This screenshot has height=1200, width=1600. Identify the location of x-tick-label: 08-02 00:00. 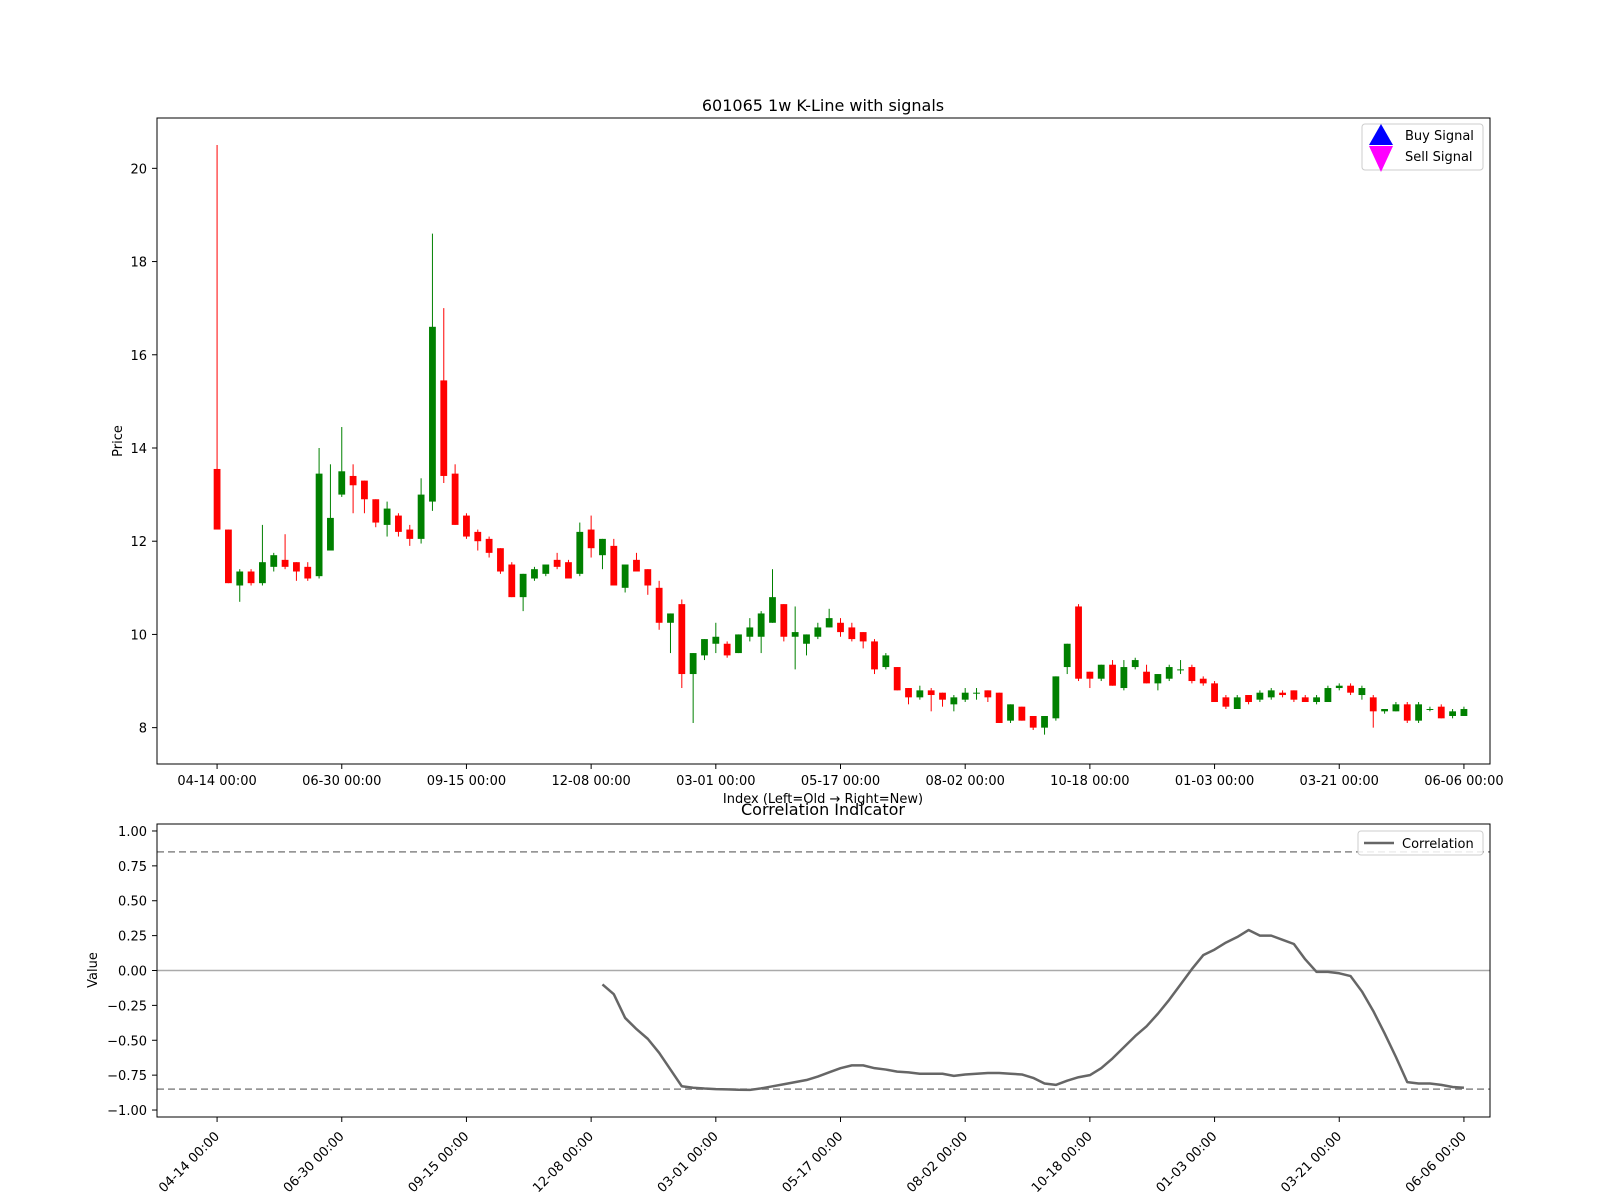
(965, 781).